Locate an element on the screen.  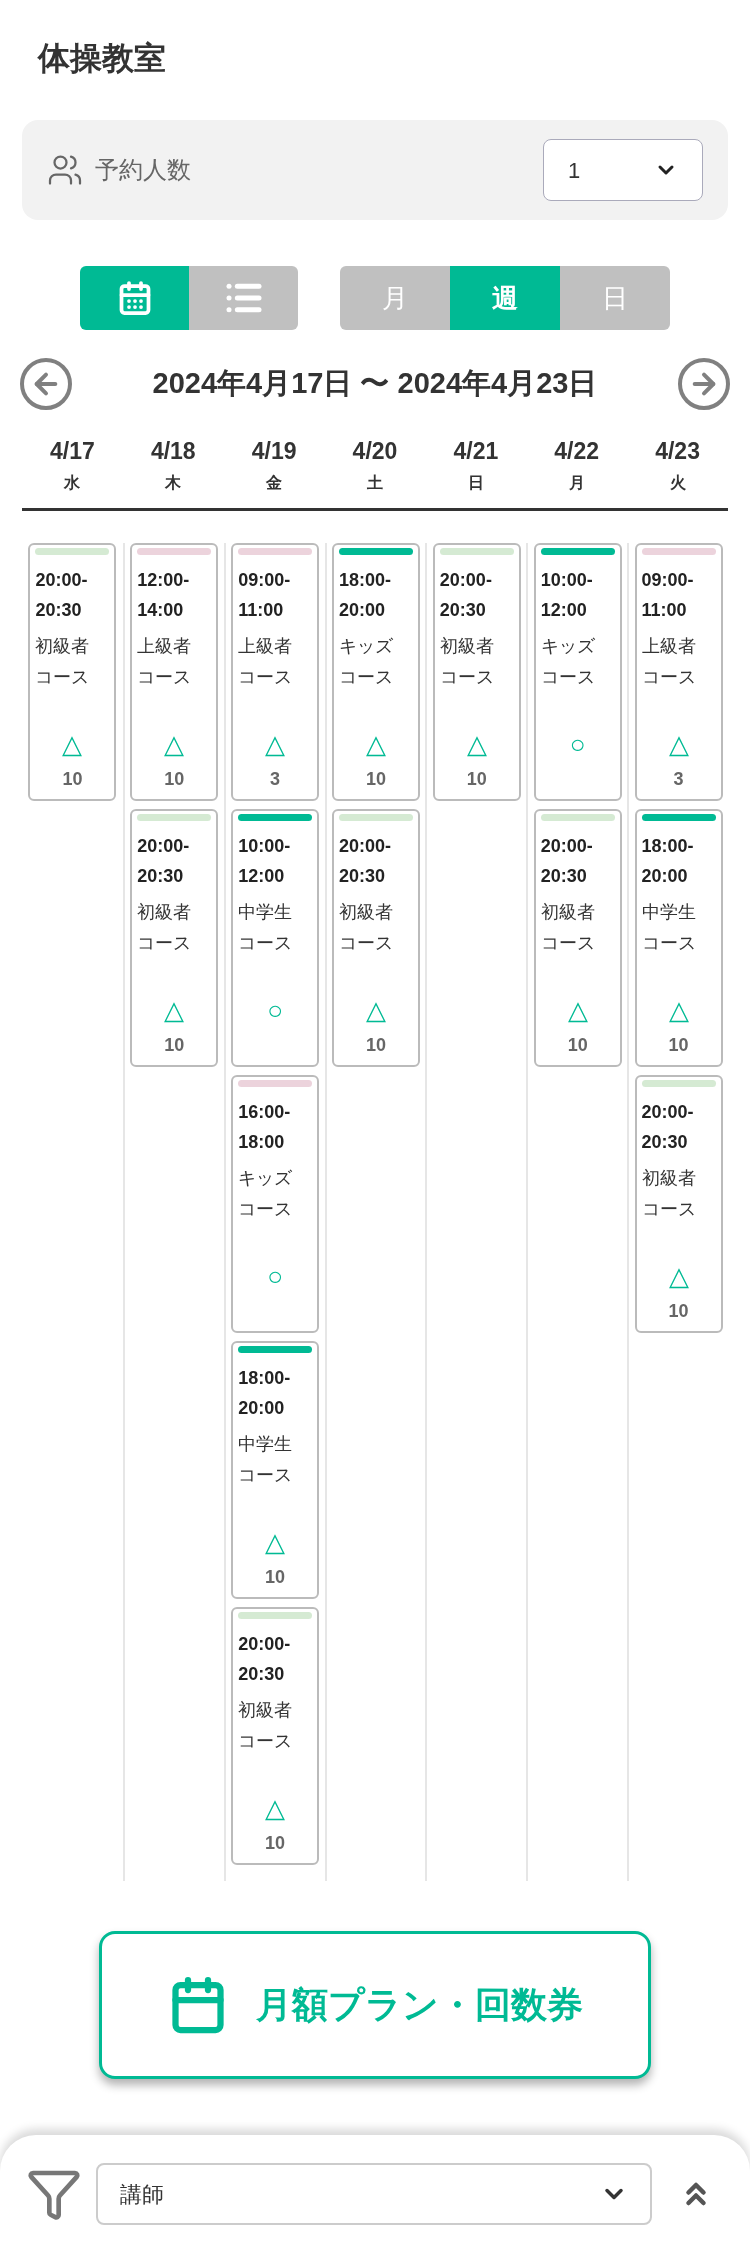
class-card: 10:00-12:00 キッズコース ○ is located at coordinates (577, 672).